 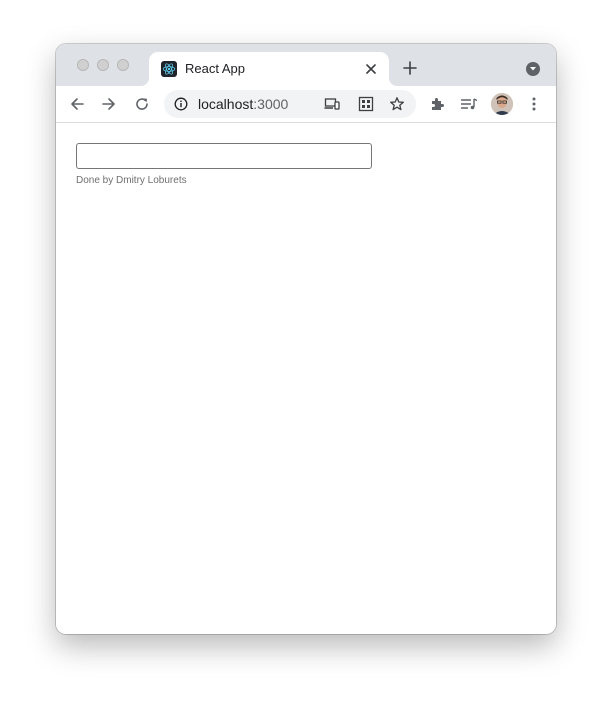 I want to click on cast-icon, so click(x=332, y=104).